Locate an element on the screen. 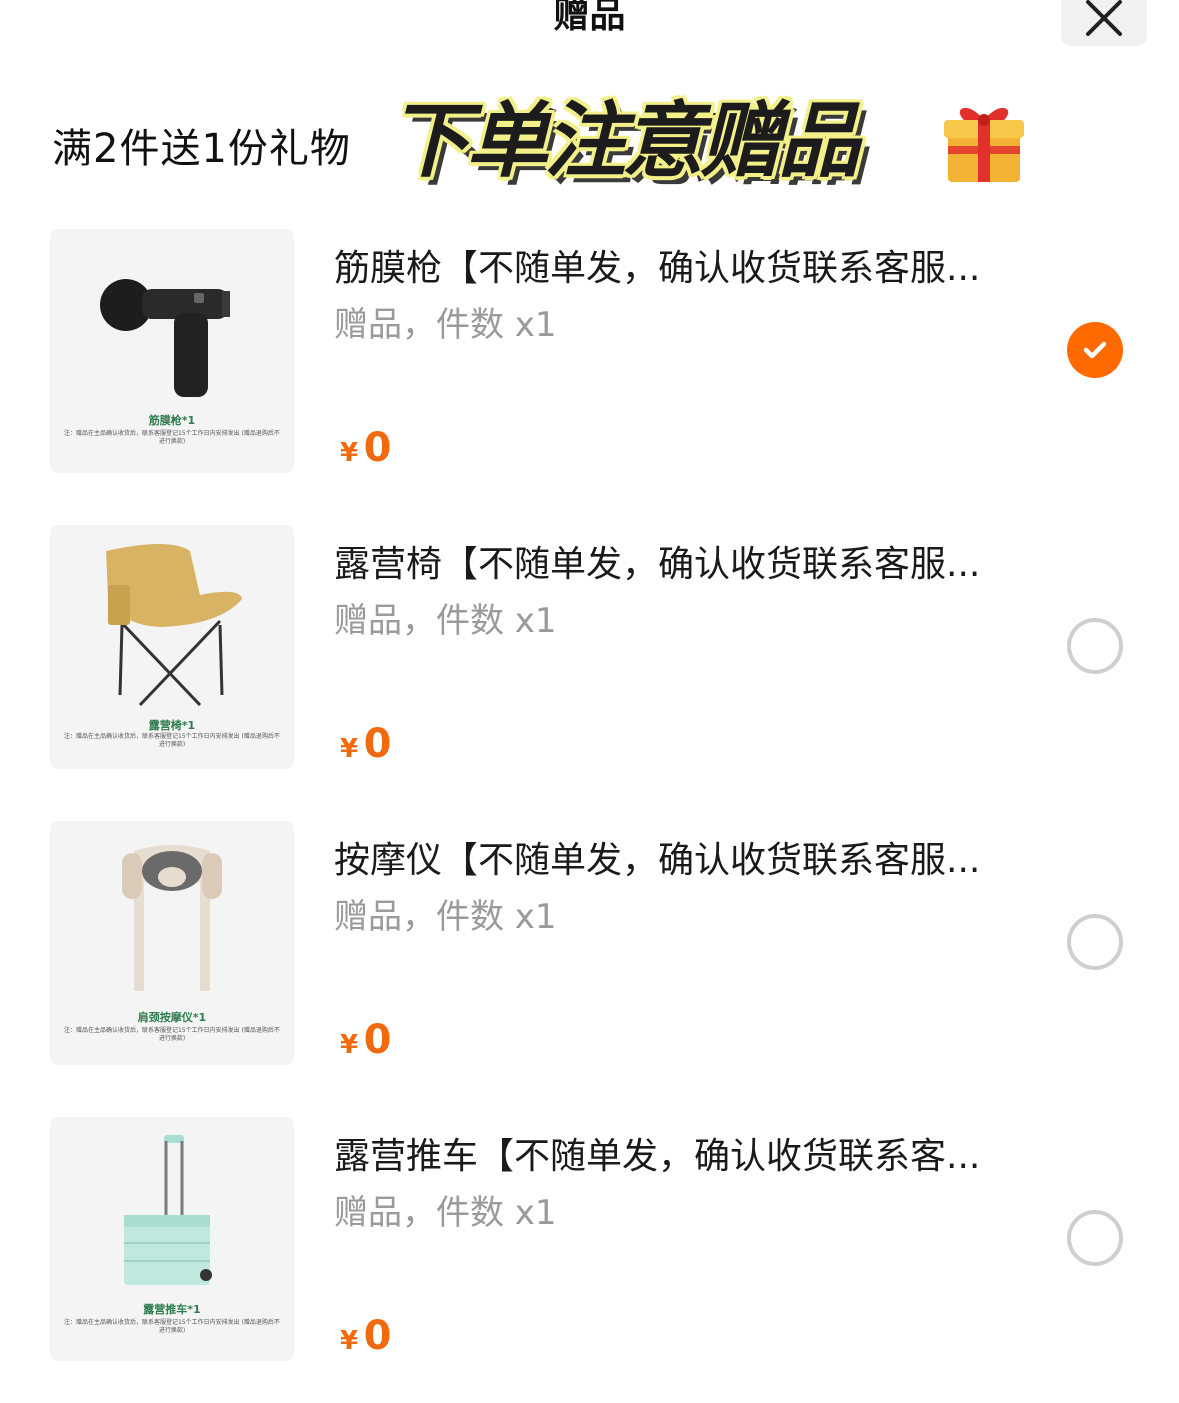 Image resolution: width=1179 pixels, height=1403 pixels. page-title: 赠品 is located at coordinates (589, 18).